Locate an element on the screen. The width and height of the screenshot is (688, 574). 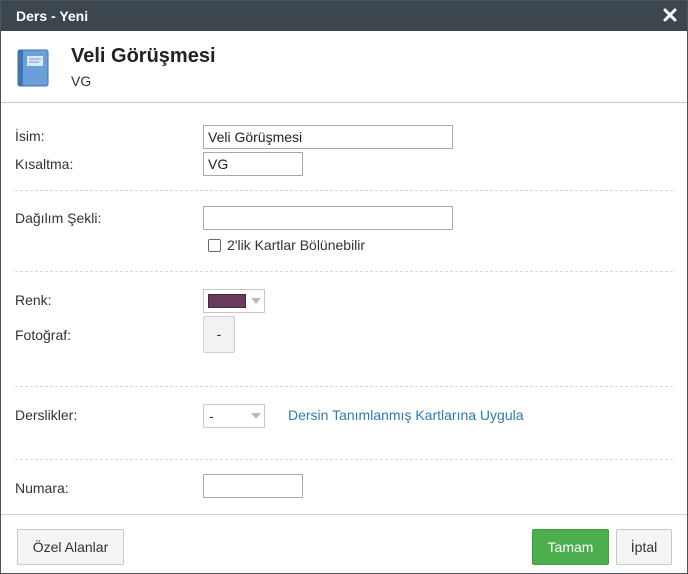
short-input is located at coordinates (253, 164).